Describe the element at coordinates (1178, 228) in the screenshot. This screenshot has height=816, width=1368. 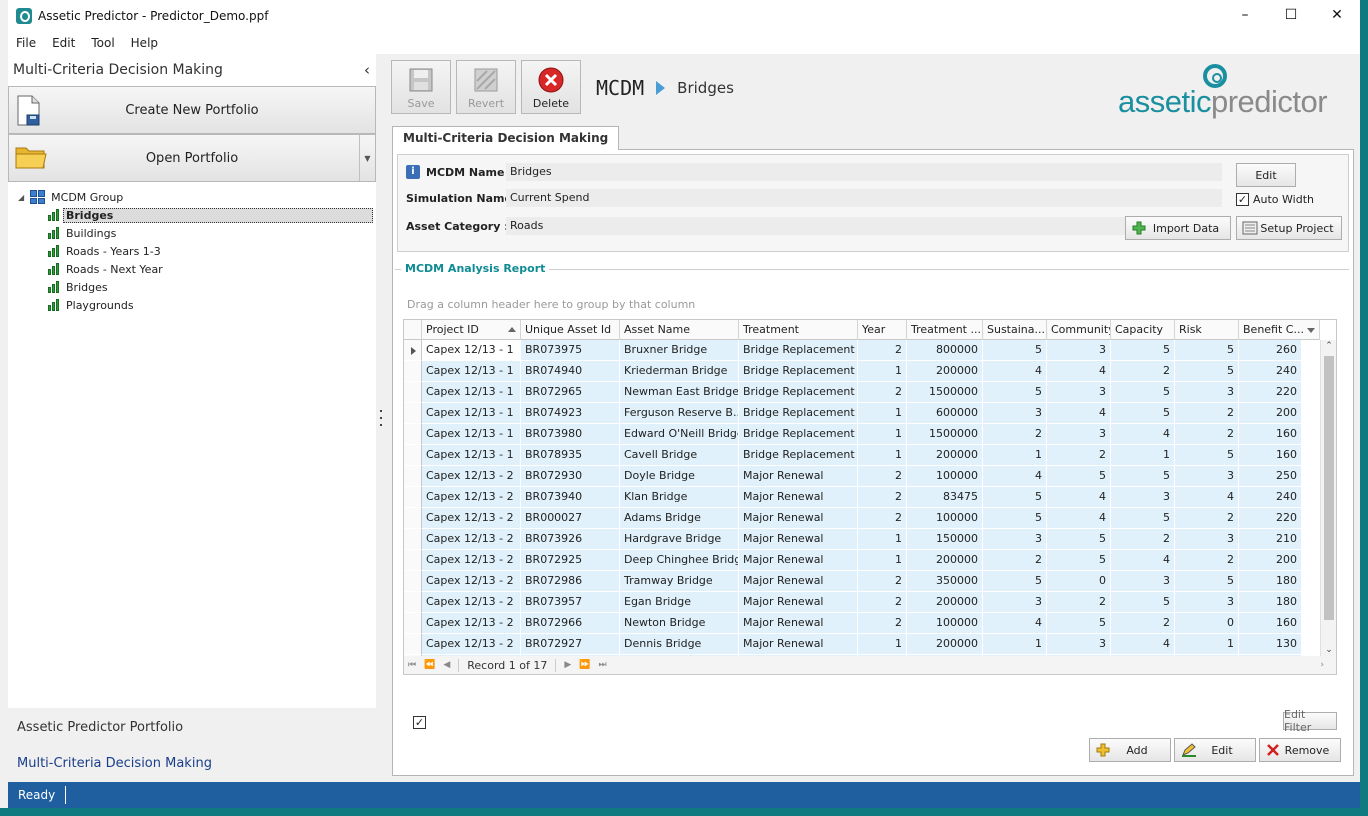
I see `import-data-button: Import Data` at that location.